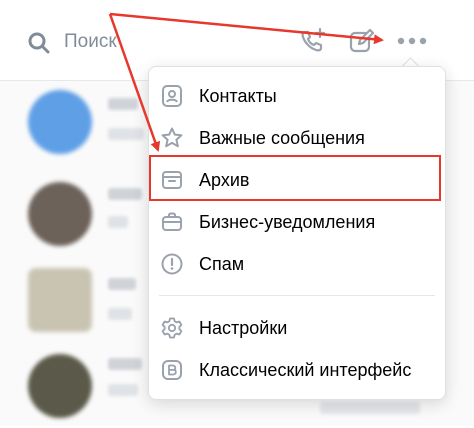 This screenshot has width=474, height=428. I want to click on menu-item-label: Контакты, so click(238, 95).